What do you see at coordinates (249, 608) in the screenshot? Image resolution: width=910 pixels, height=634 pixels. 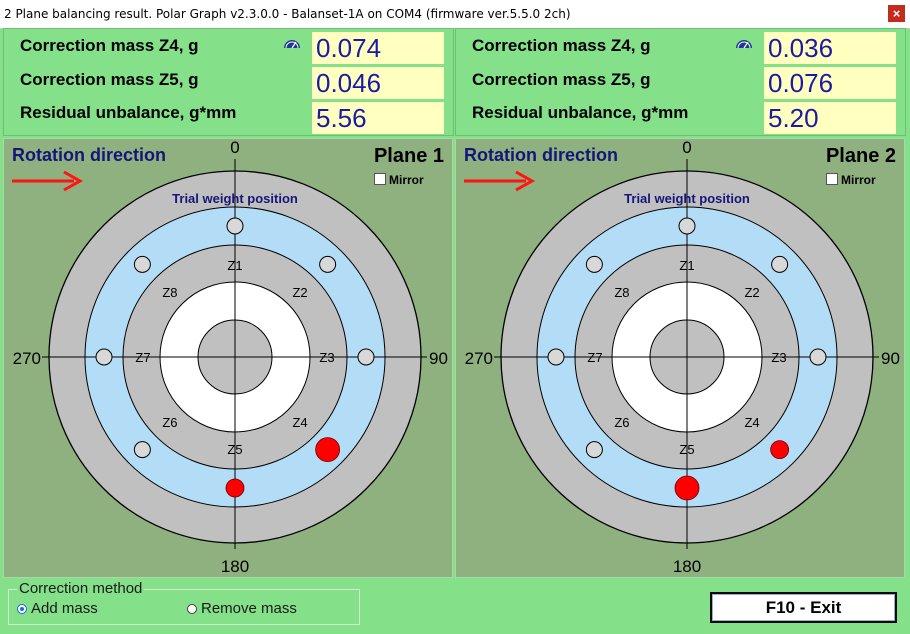 I see `remove-mass-label: Remove mass` at bounding box center [249, 608].